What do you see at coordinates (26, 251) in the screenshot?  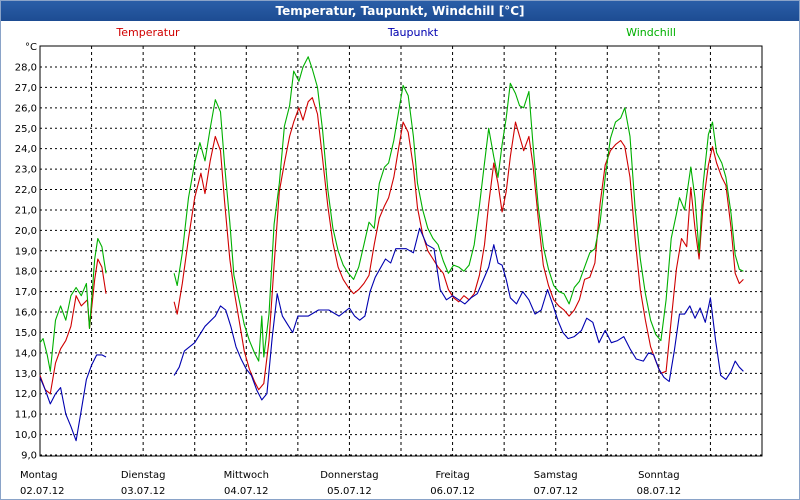 I see `y-tick-label: 19,0` at bounding box center [26, 251].